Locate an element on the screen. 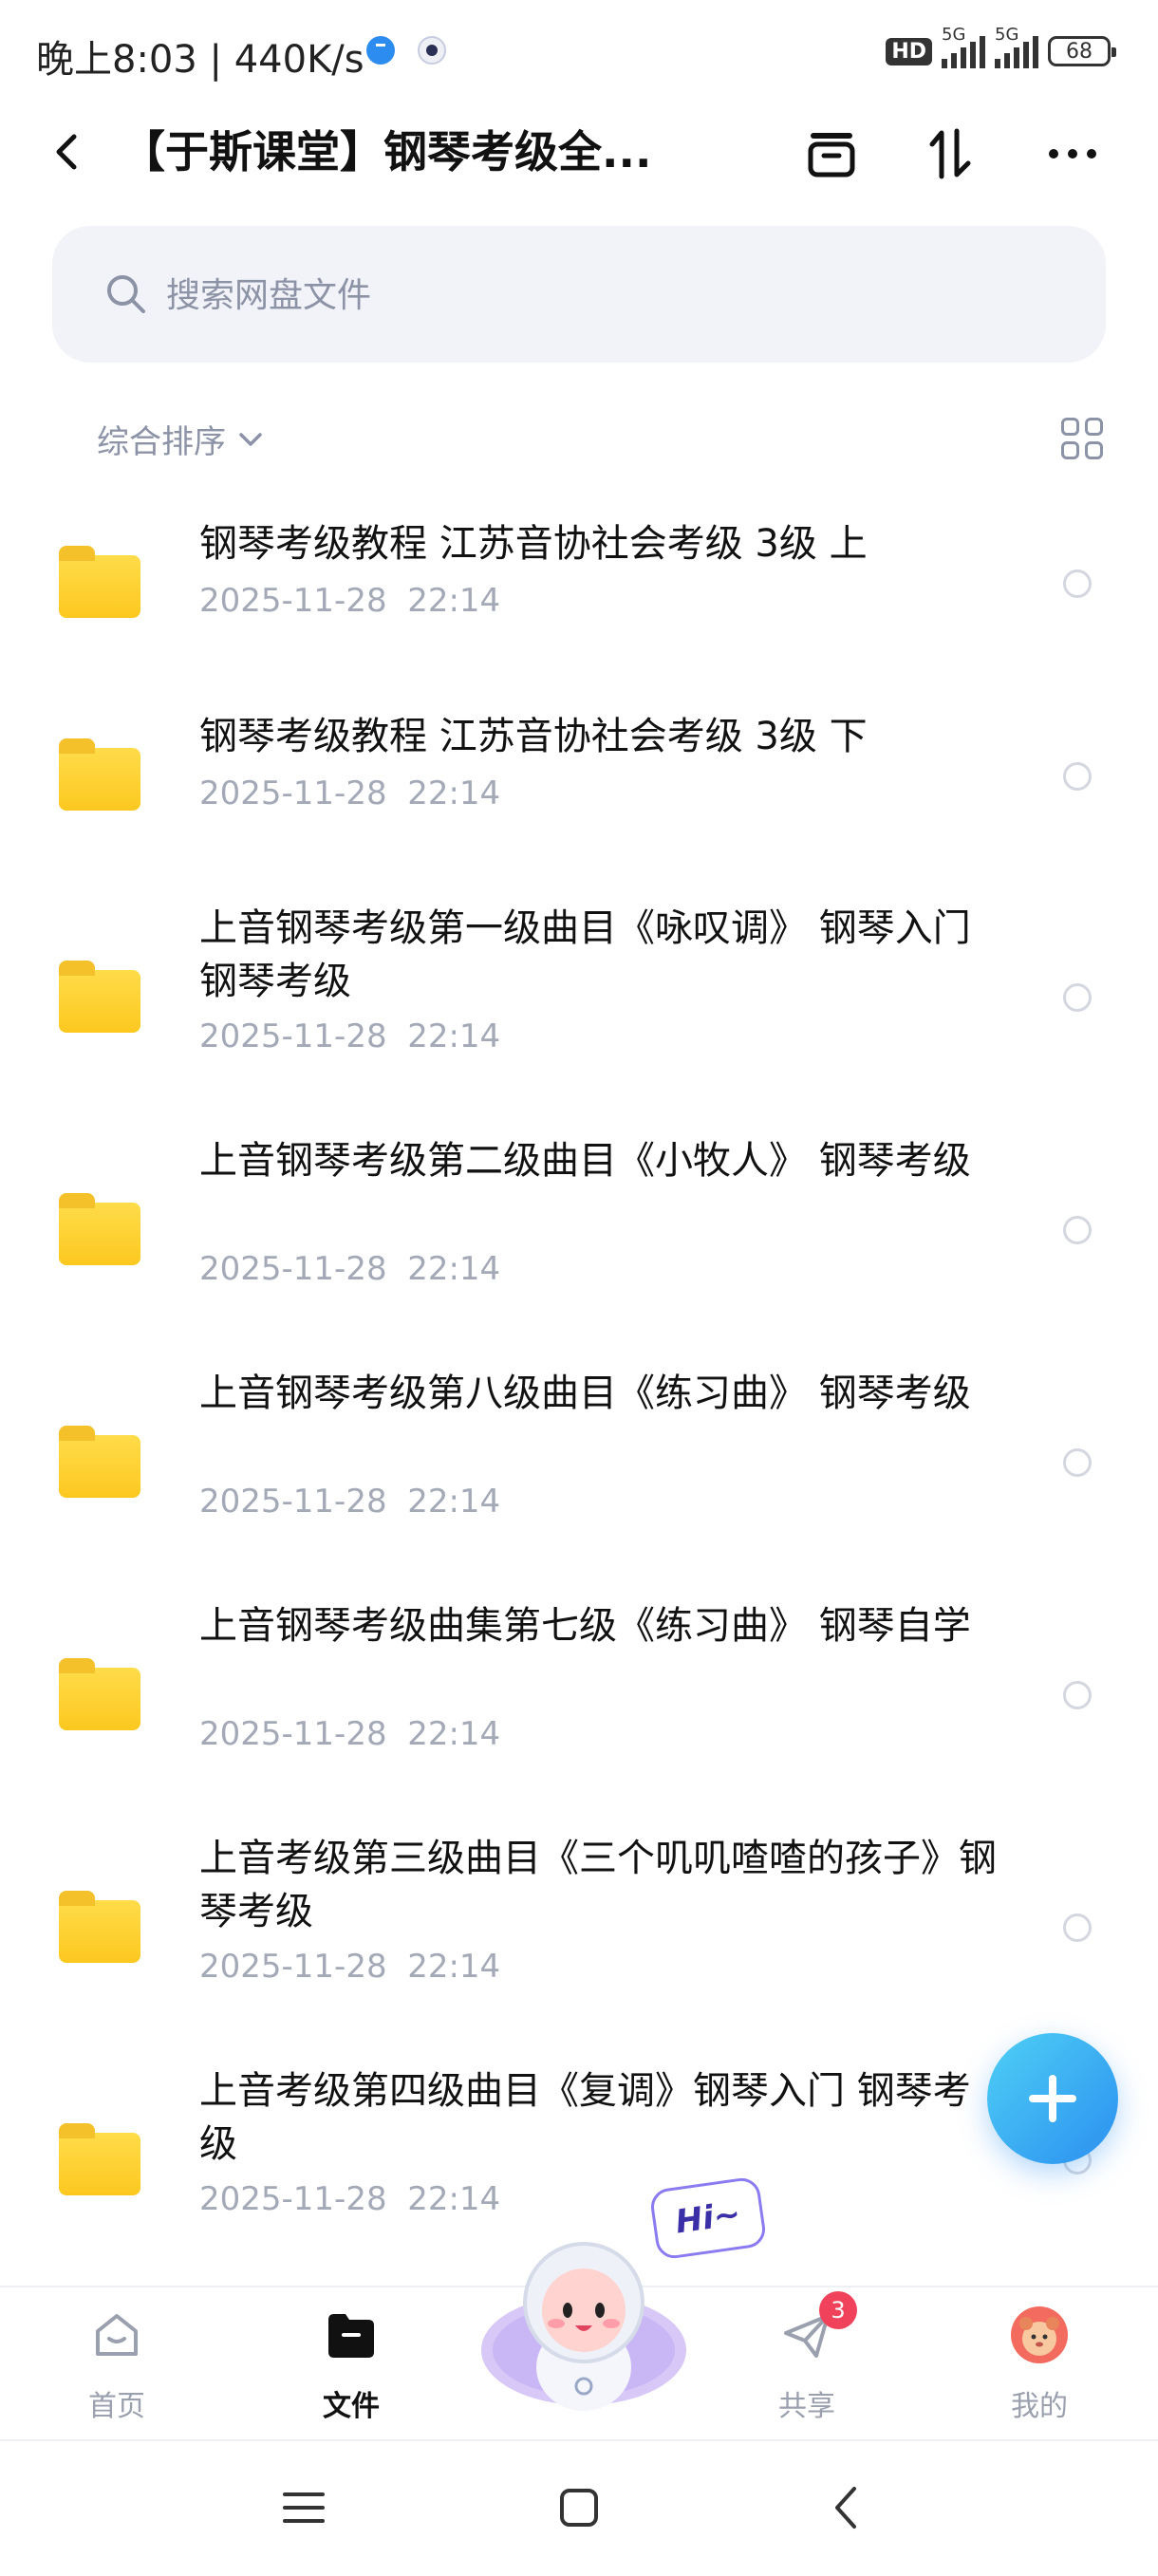 This screenshot has height=2576, width=1158. file-row: 上音钢琴考级第八级曲目《练习曲》 钢琴考级 2025-11-28 22:14 is located at coordinates (579, 1471).